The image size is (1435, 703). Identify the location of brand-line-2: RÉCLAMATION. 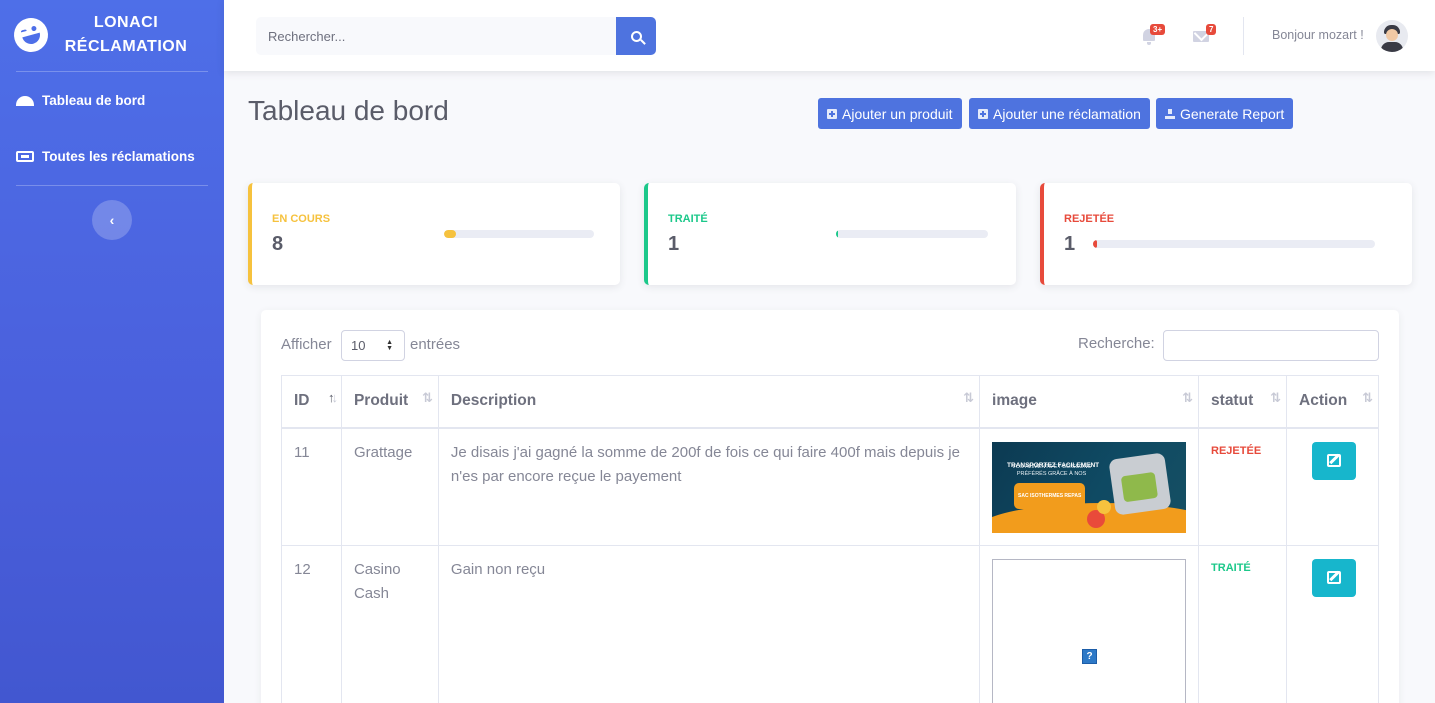
(126, 46).